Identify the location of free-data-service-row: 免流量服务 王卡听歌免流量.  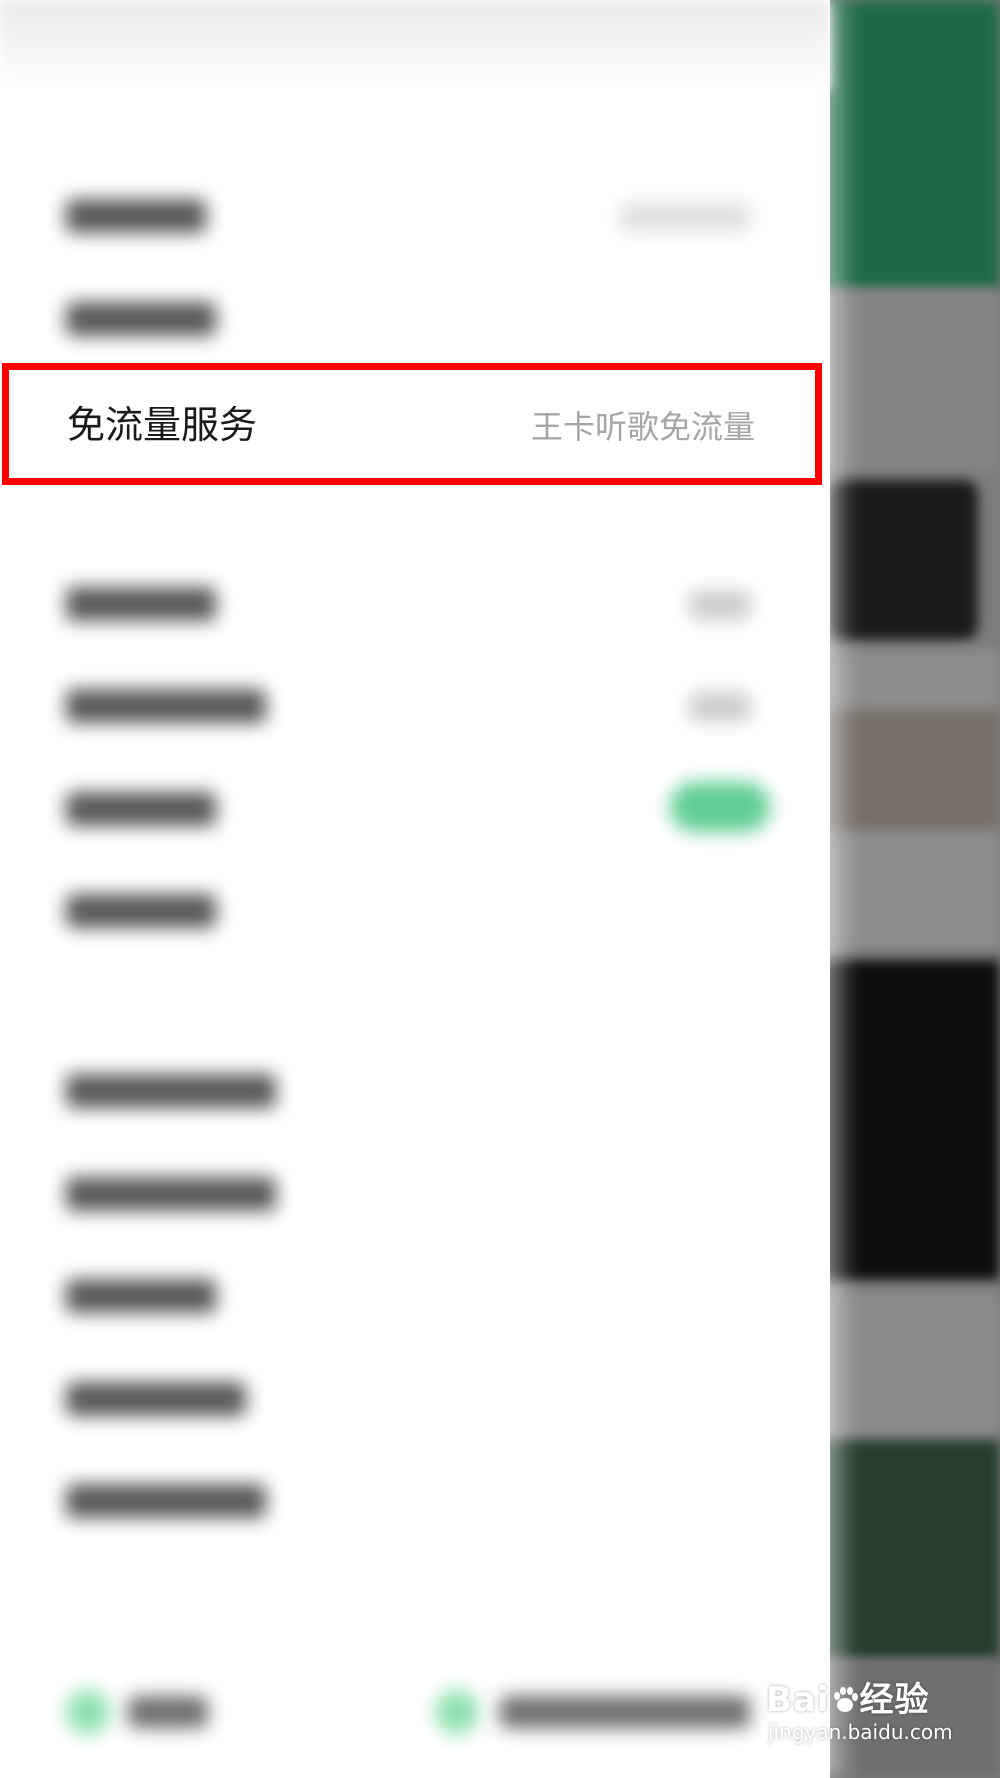
(412, 424).